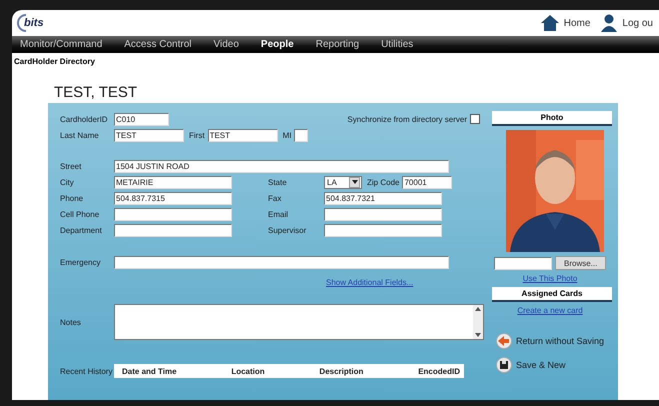 The width and height of the screenshot is (659, 406). Describe the element at coordinates (287, 135) in the screenshot. I see `field-label: MI` at that location.